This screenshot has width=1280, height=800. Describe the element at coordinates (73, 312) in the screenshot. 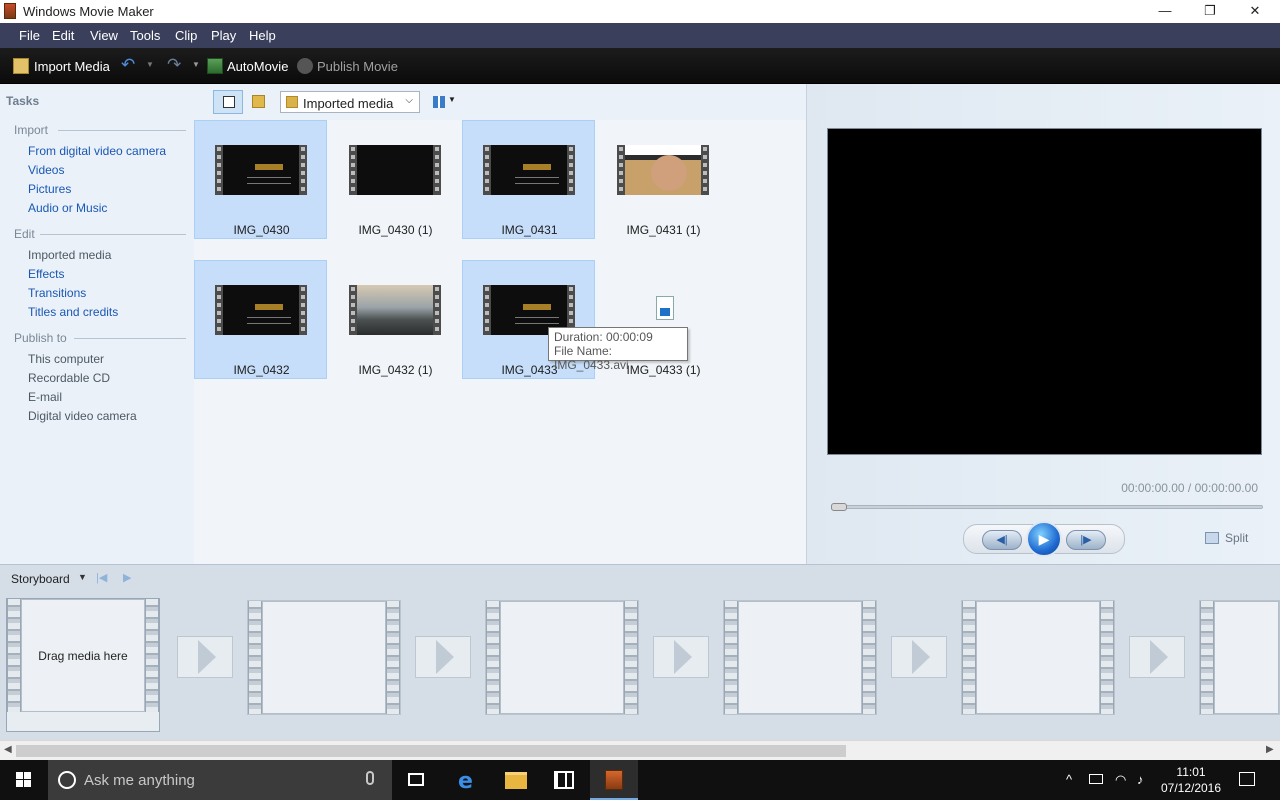

I see `task-titles-and-credits: Titles and credits` at that location.